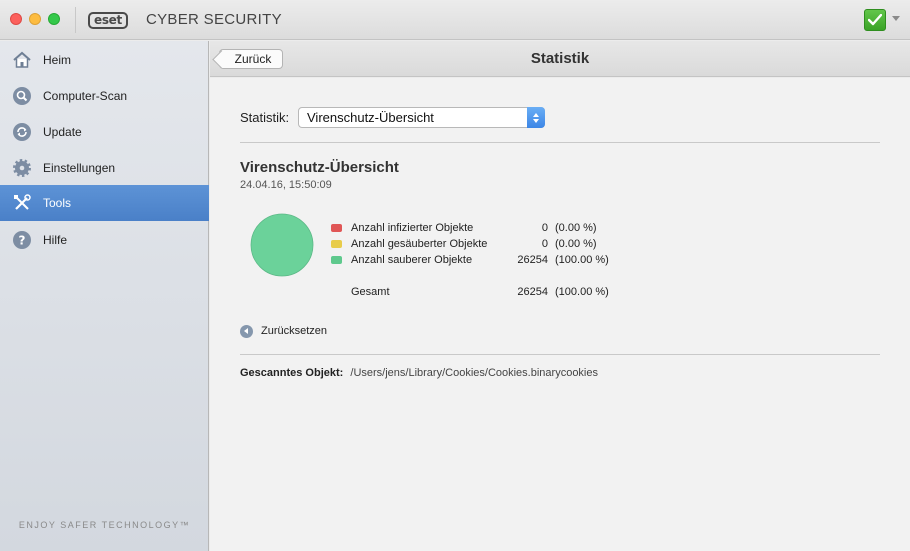 The width and height of the screenshot is (910, 551). I want to click on titlebar-divider, so click(75, 20).